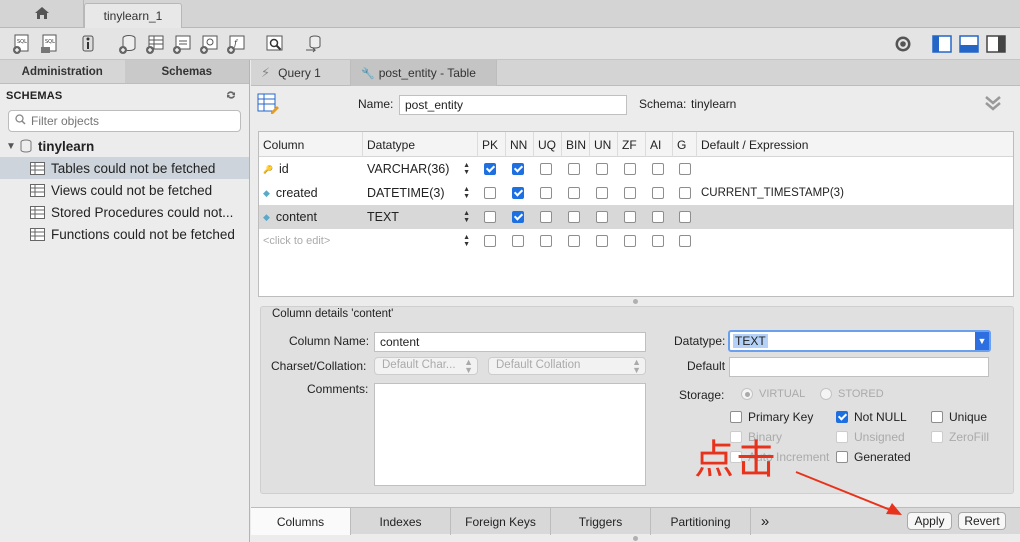  What do you see at coordinates (426, 366) in the screenshot?
I see `charset-select: Default Char... ▲ ▼` at bounding box center [426, 366].